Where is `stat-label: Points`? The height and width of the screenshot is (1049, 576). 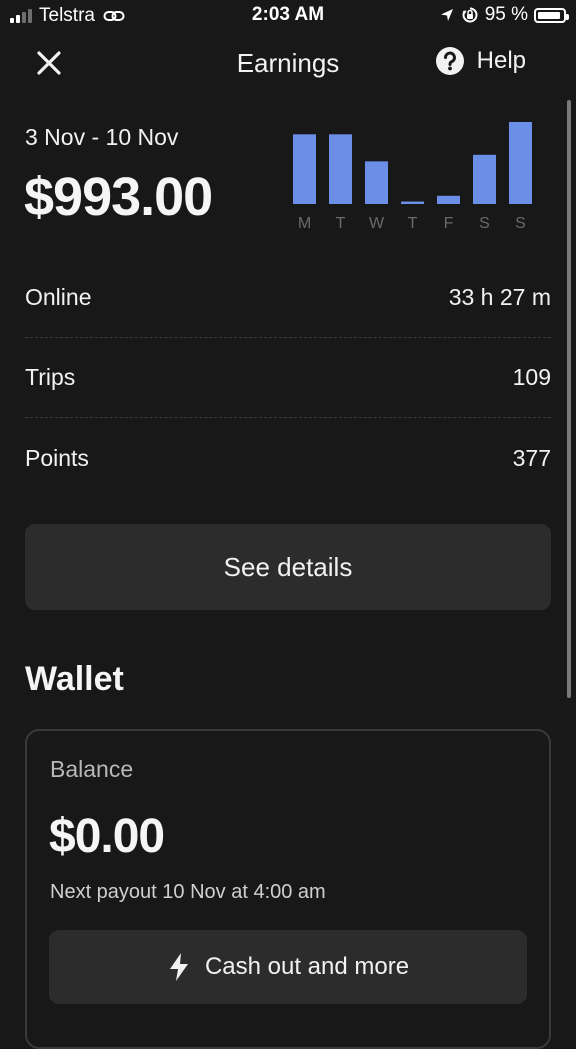 stat-label: Points is located at coordinates (57, 457).